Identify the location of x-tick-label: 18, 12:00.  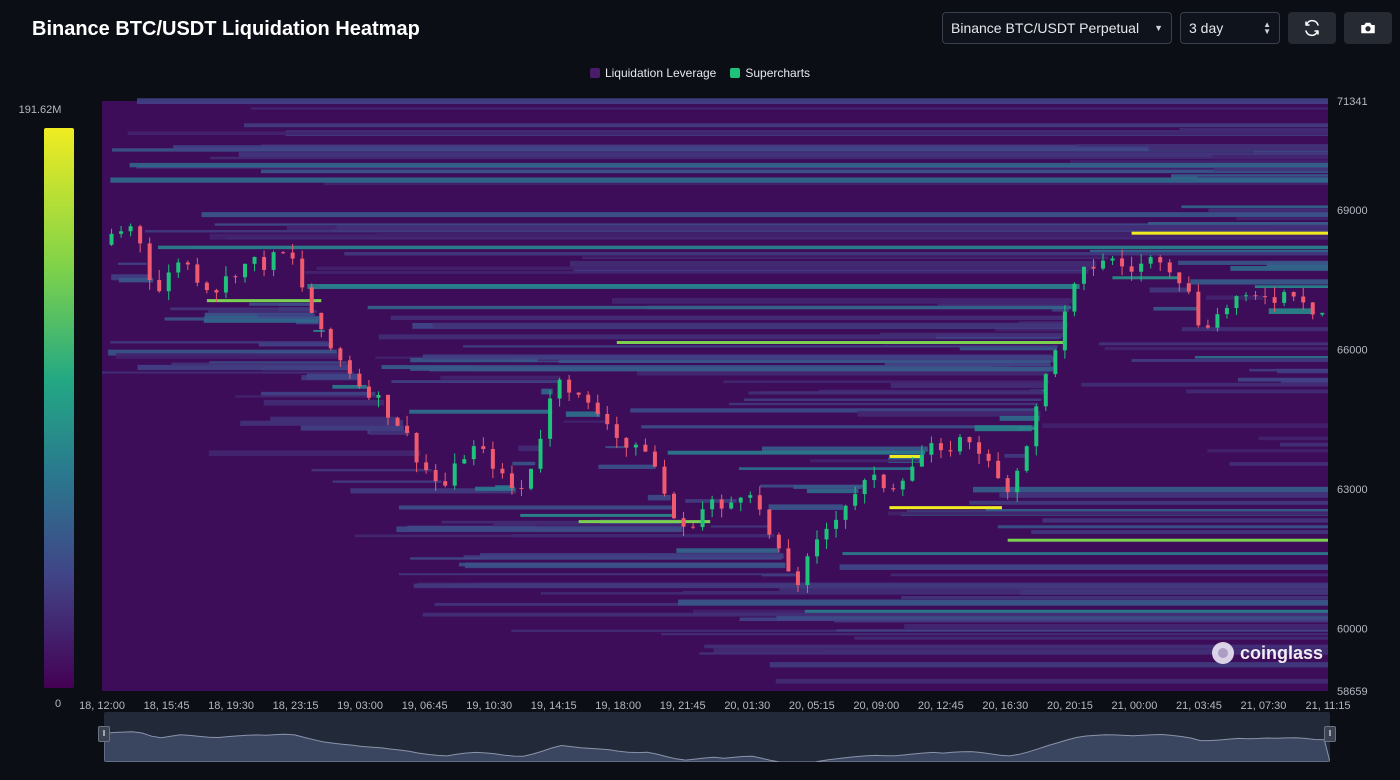
(102, 706).